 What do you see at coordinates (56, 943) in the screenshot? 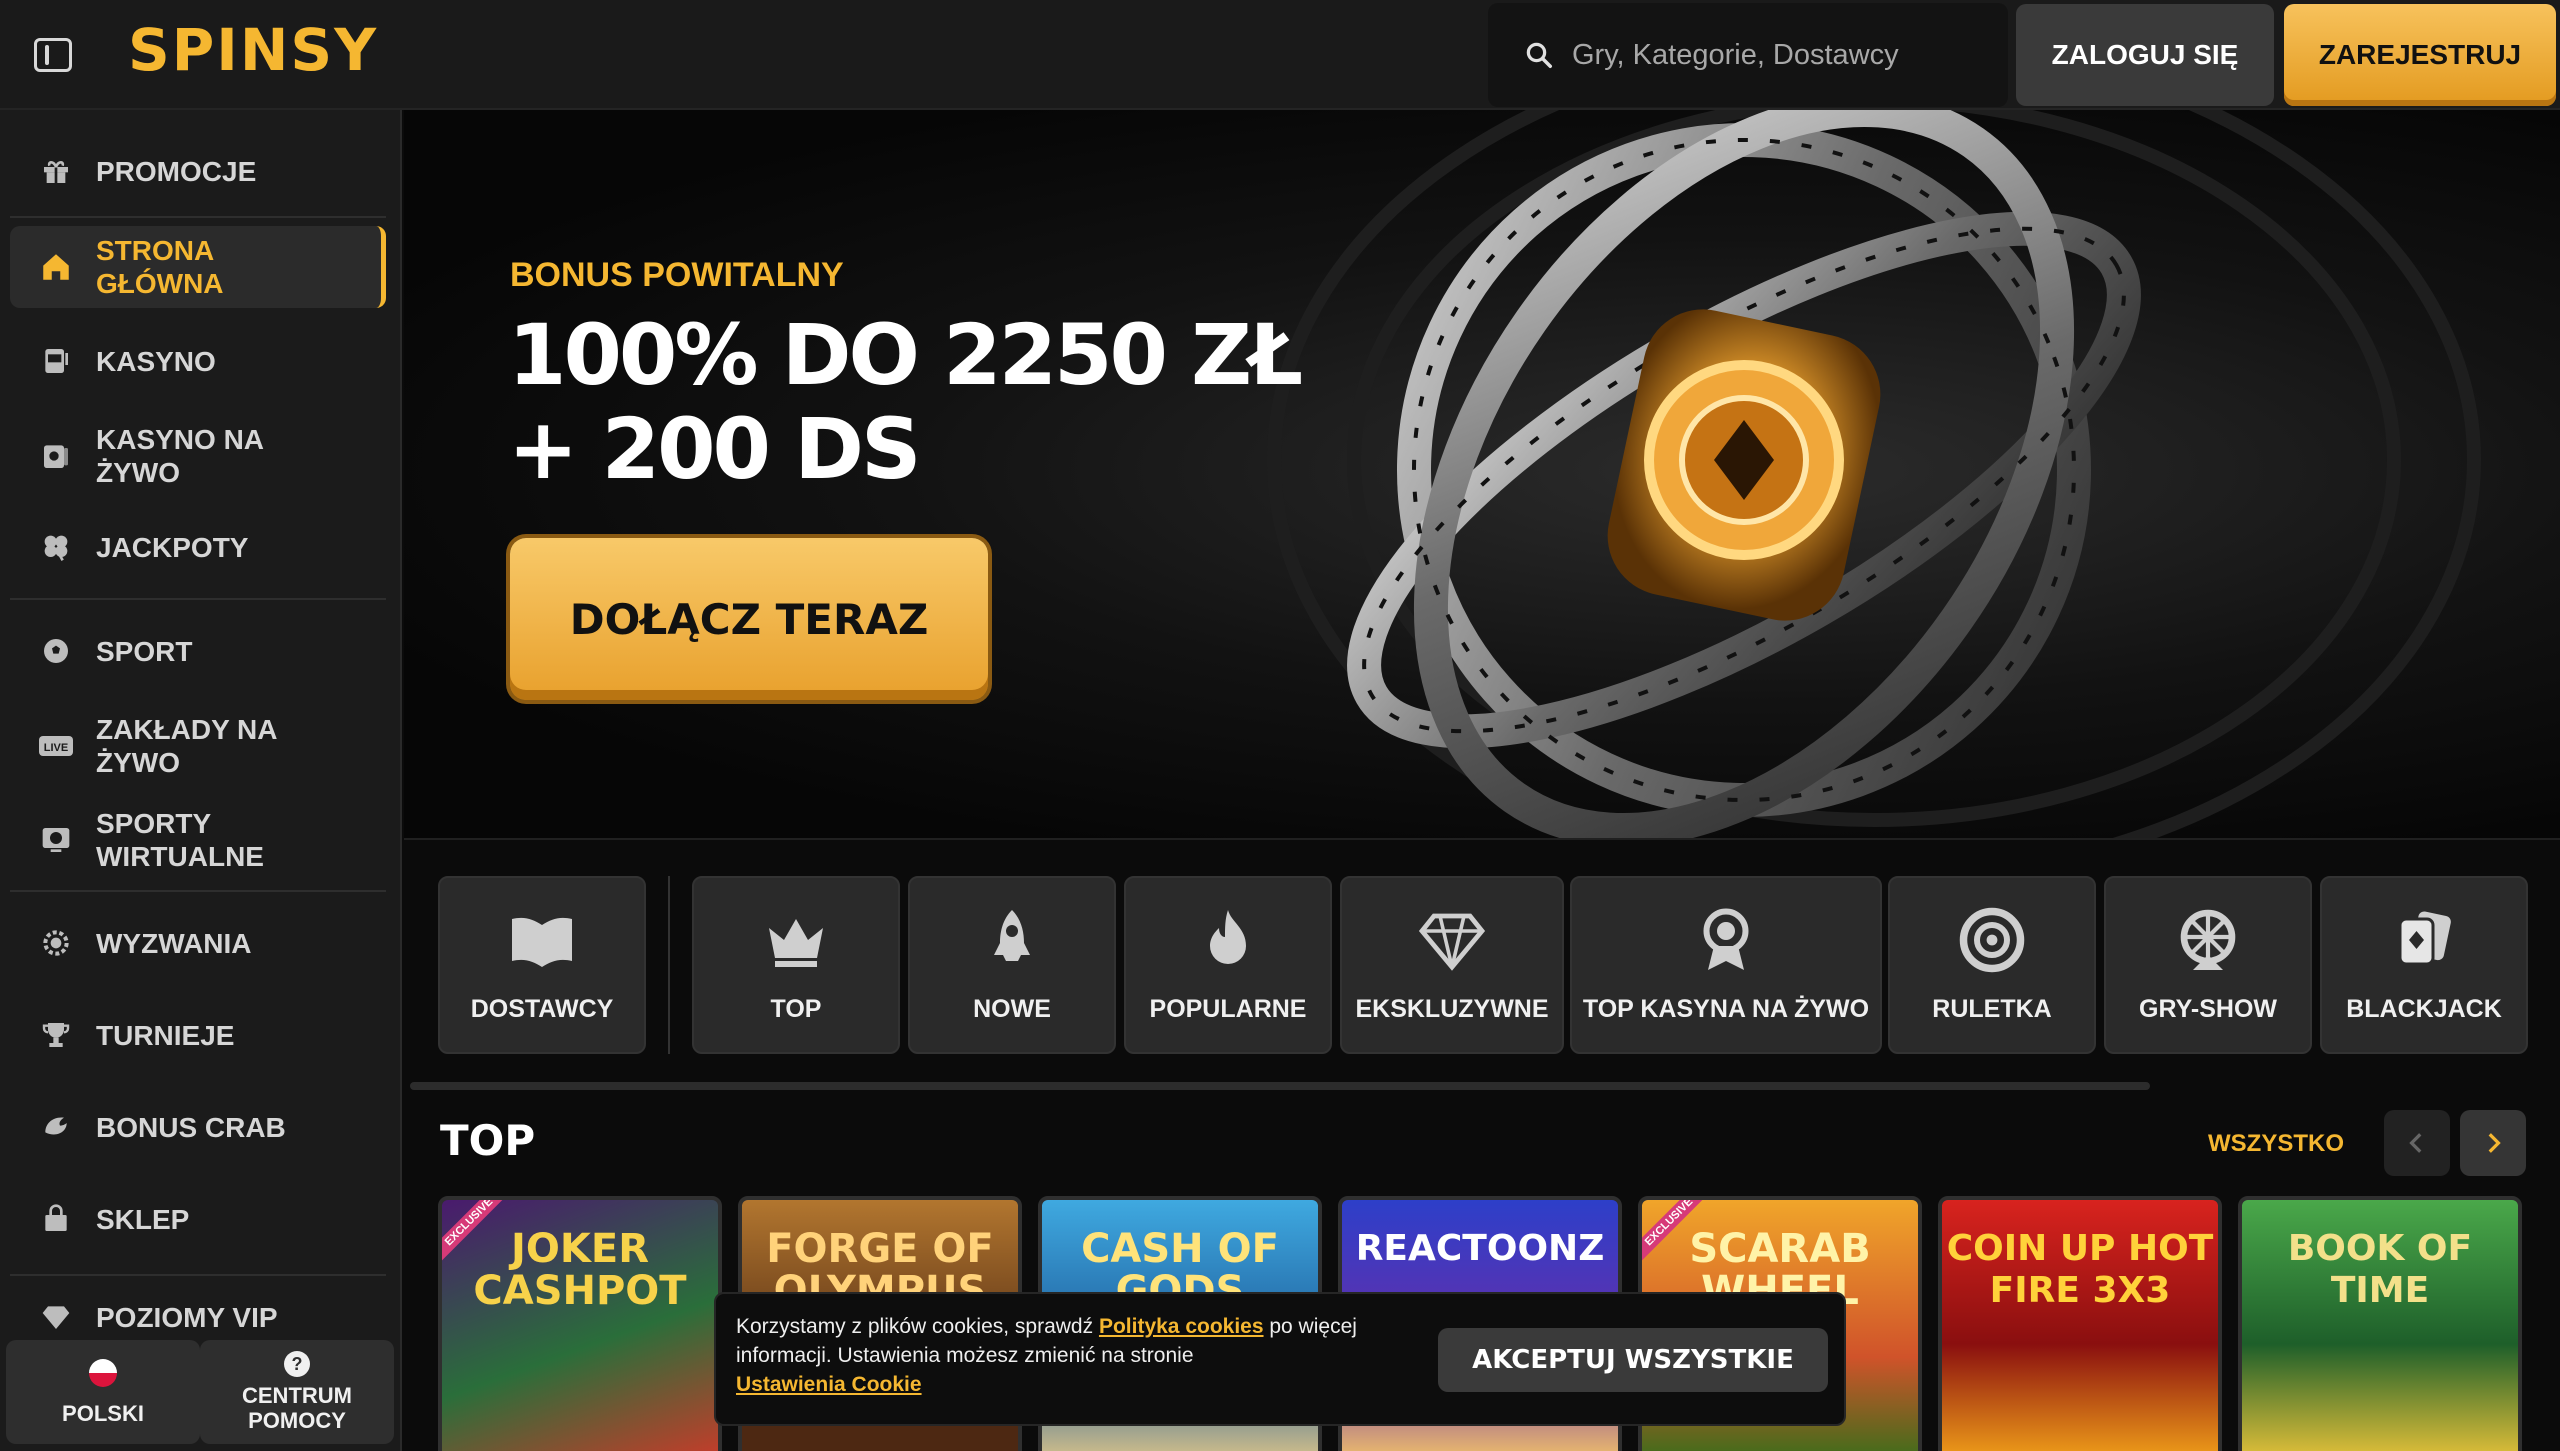
I see `challenge-icon` at bounding box center [56, 943].